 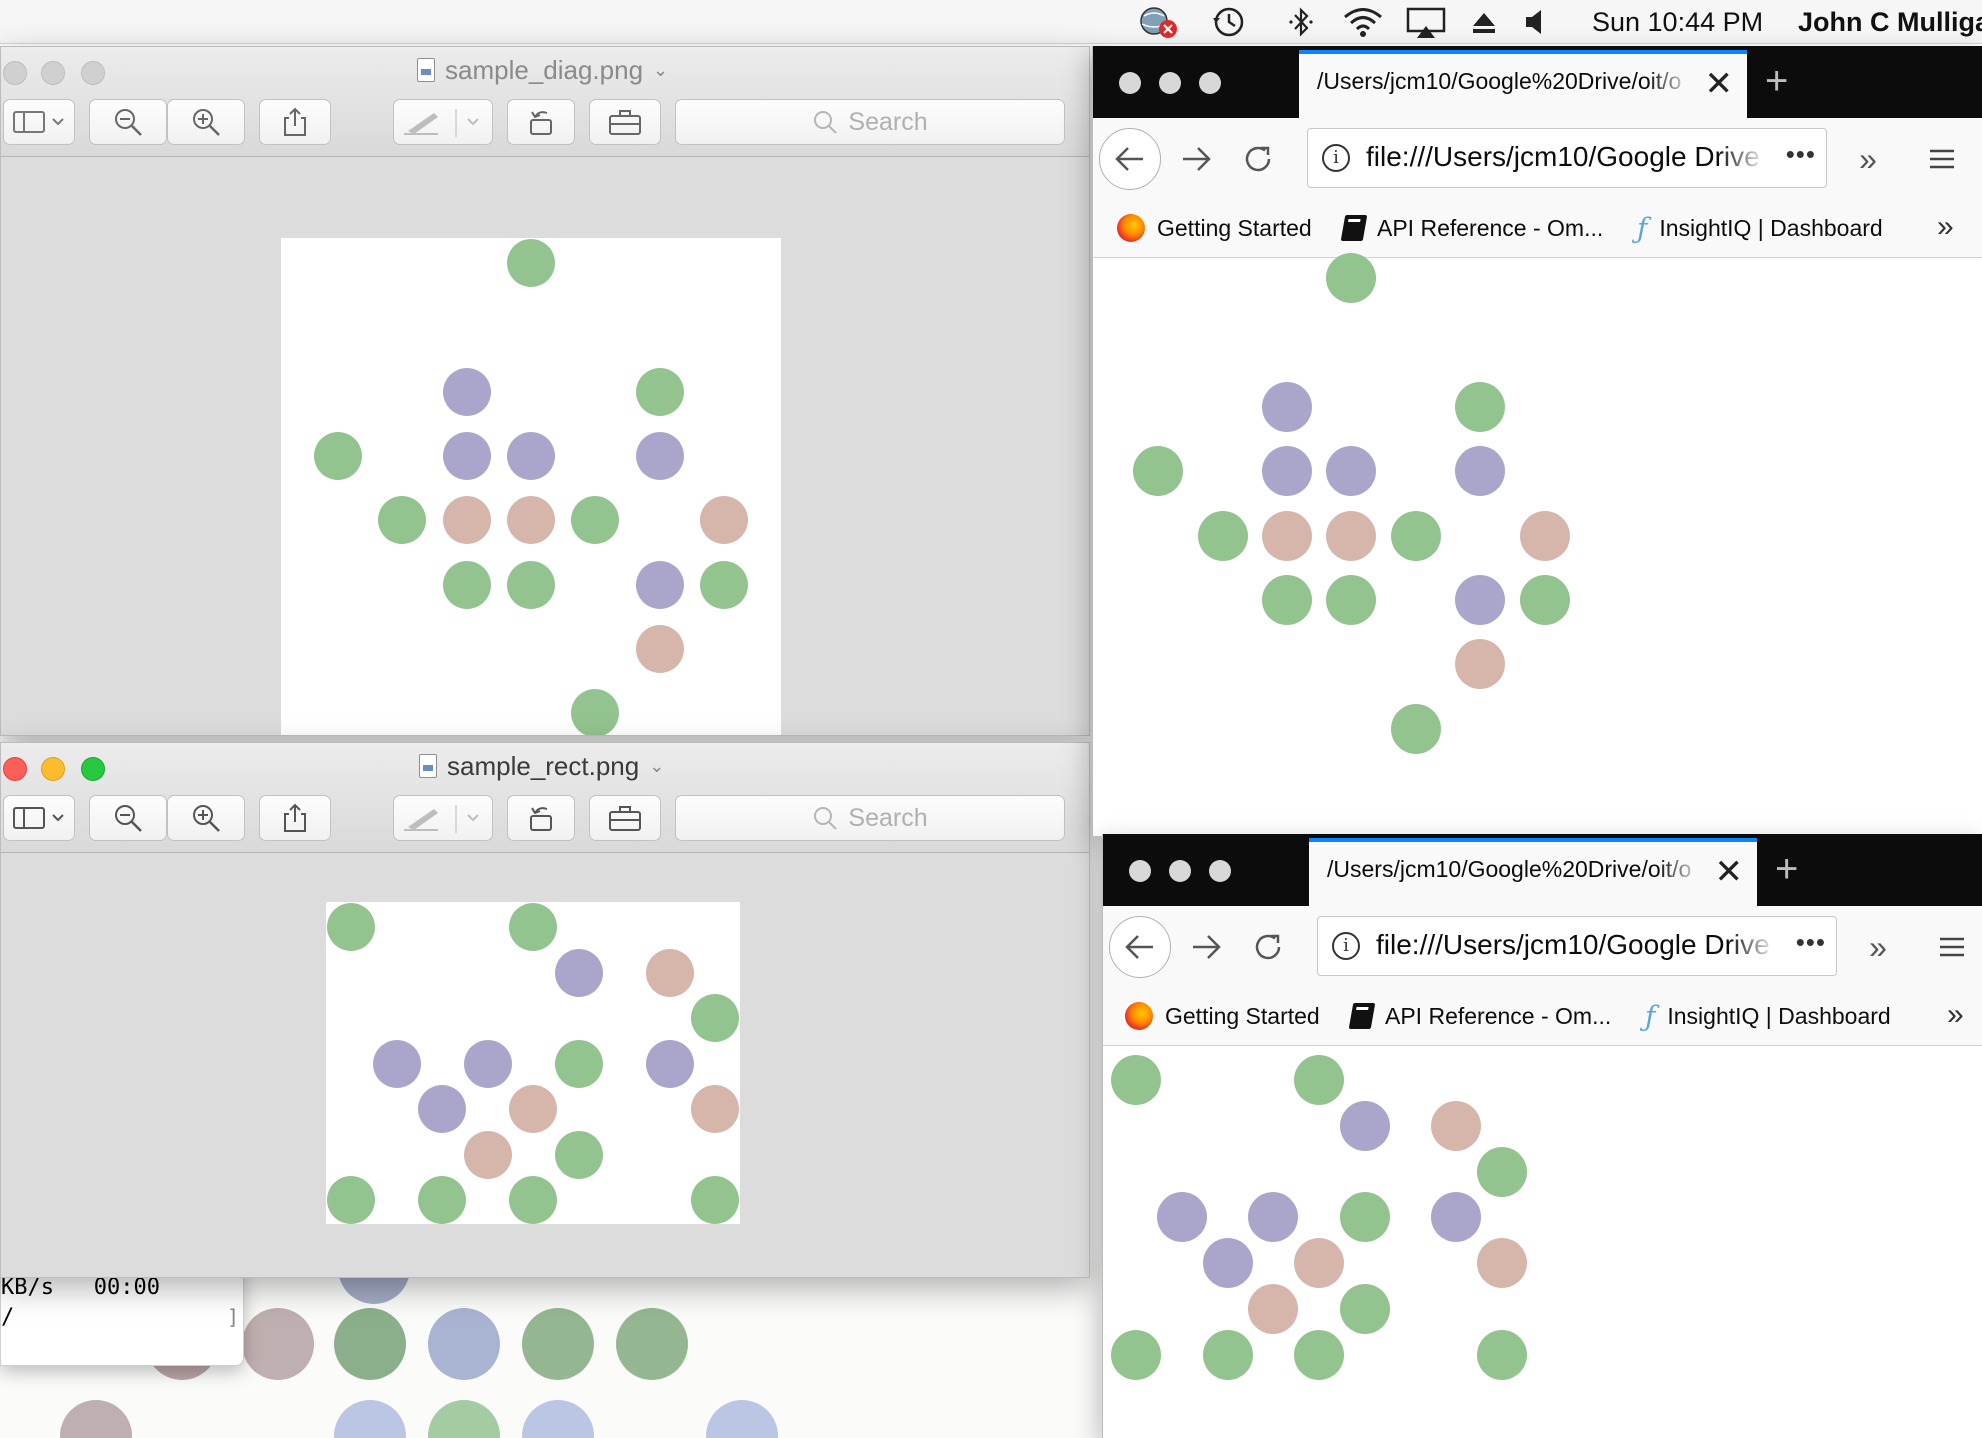 I want to click on window-title: sample_diag.png ⌄, so click(x=542, y=70).